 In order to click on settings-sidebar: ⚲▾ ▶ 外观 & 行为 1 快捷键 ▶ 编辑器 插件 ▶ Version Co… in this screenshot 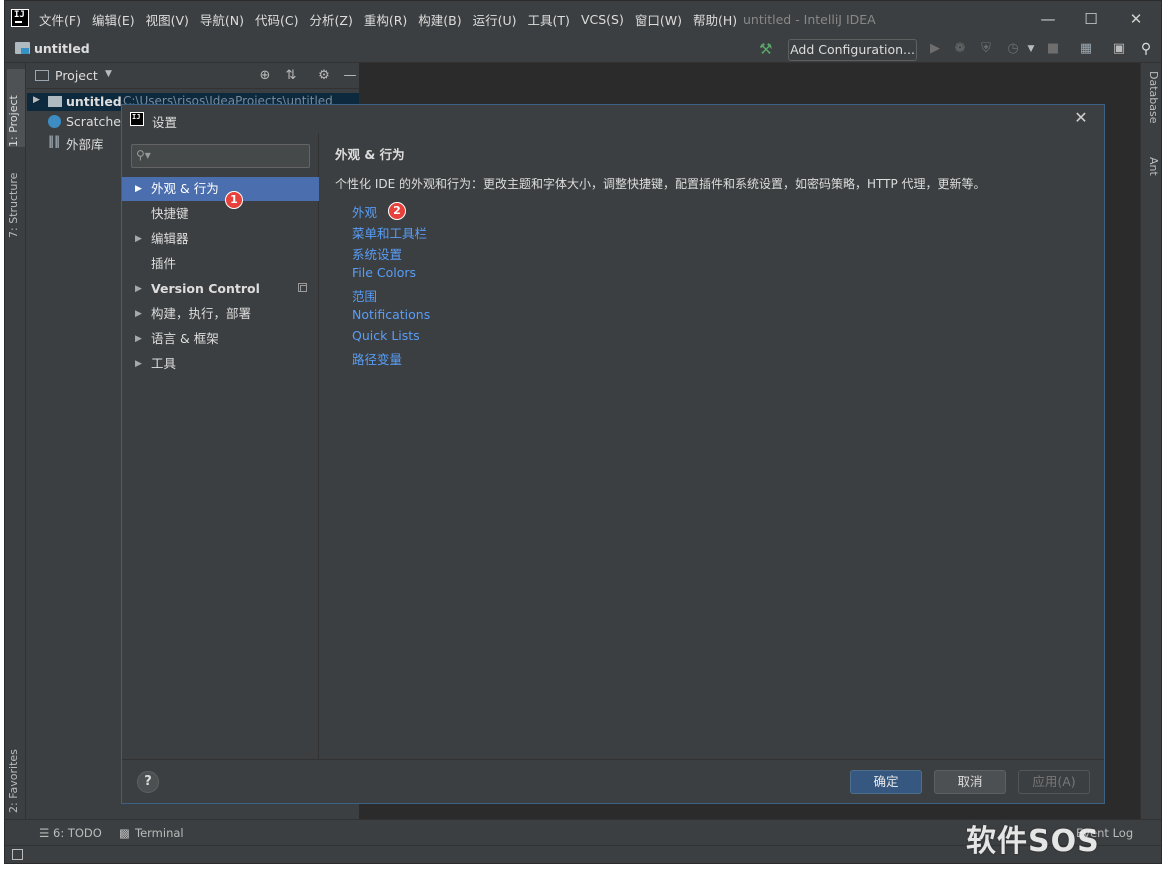, I will do `click(220, 446)`.